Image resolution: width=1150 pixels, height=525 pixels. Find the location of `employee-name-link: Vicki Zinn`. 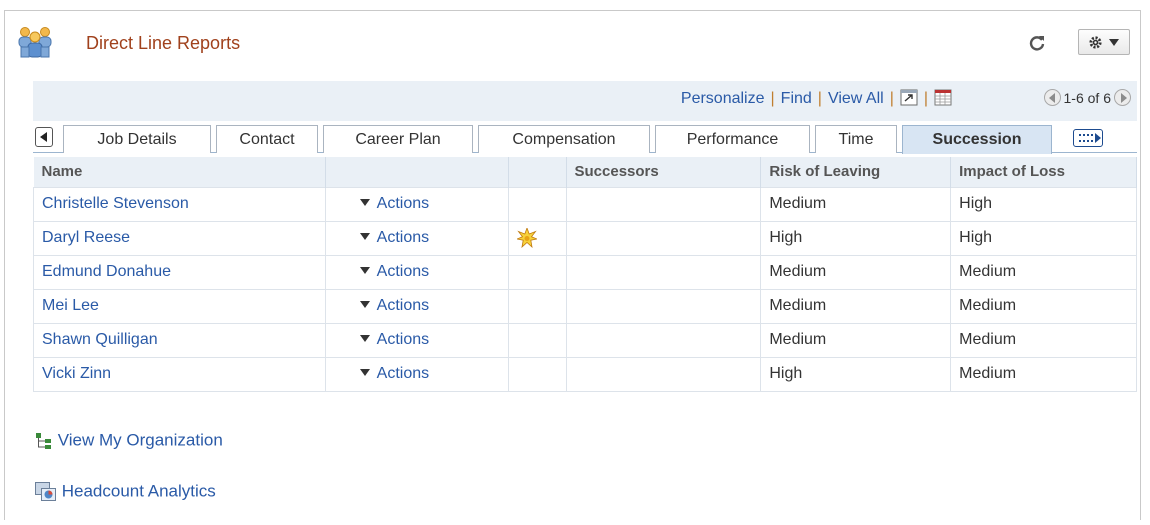

employee-name-link: Vicki Zinn is located at coordinates (76, 373).